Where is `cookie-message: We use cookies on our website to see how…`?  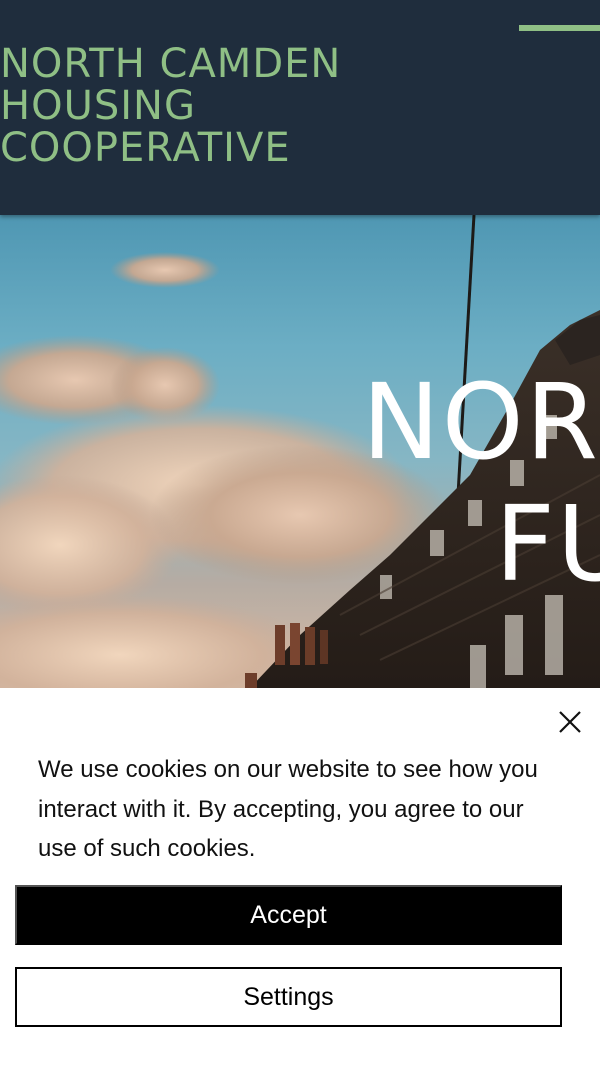 cookie-message: We use cookies on our website to see how… is located at coordinates (288, 809).